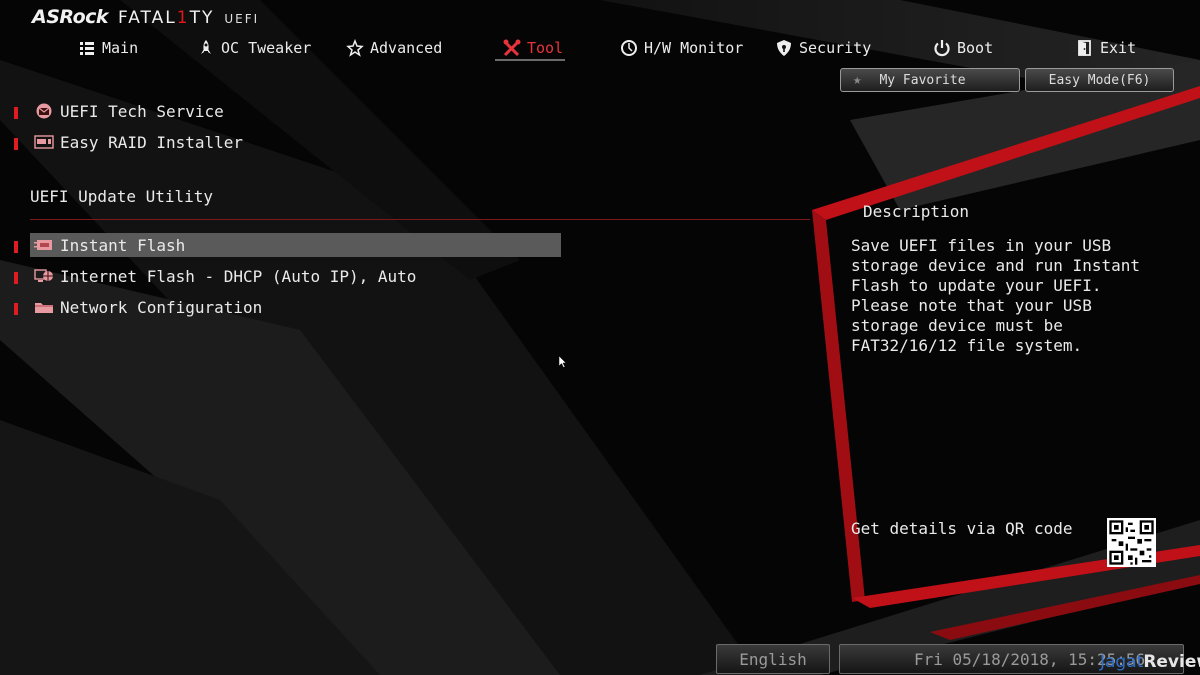  I want to click on tab-main: Main, so click(108, 48).